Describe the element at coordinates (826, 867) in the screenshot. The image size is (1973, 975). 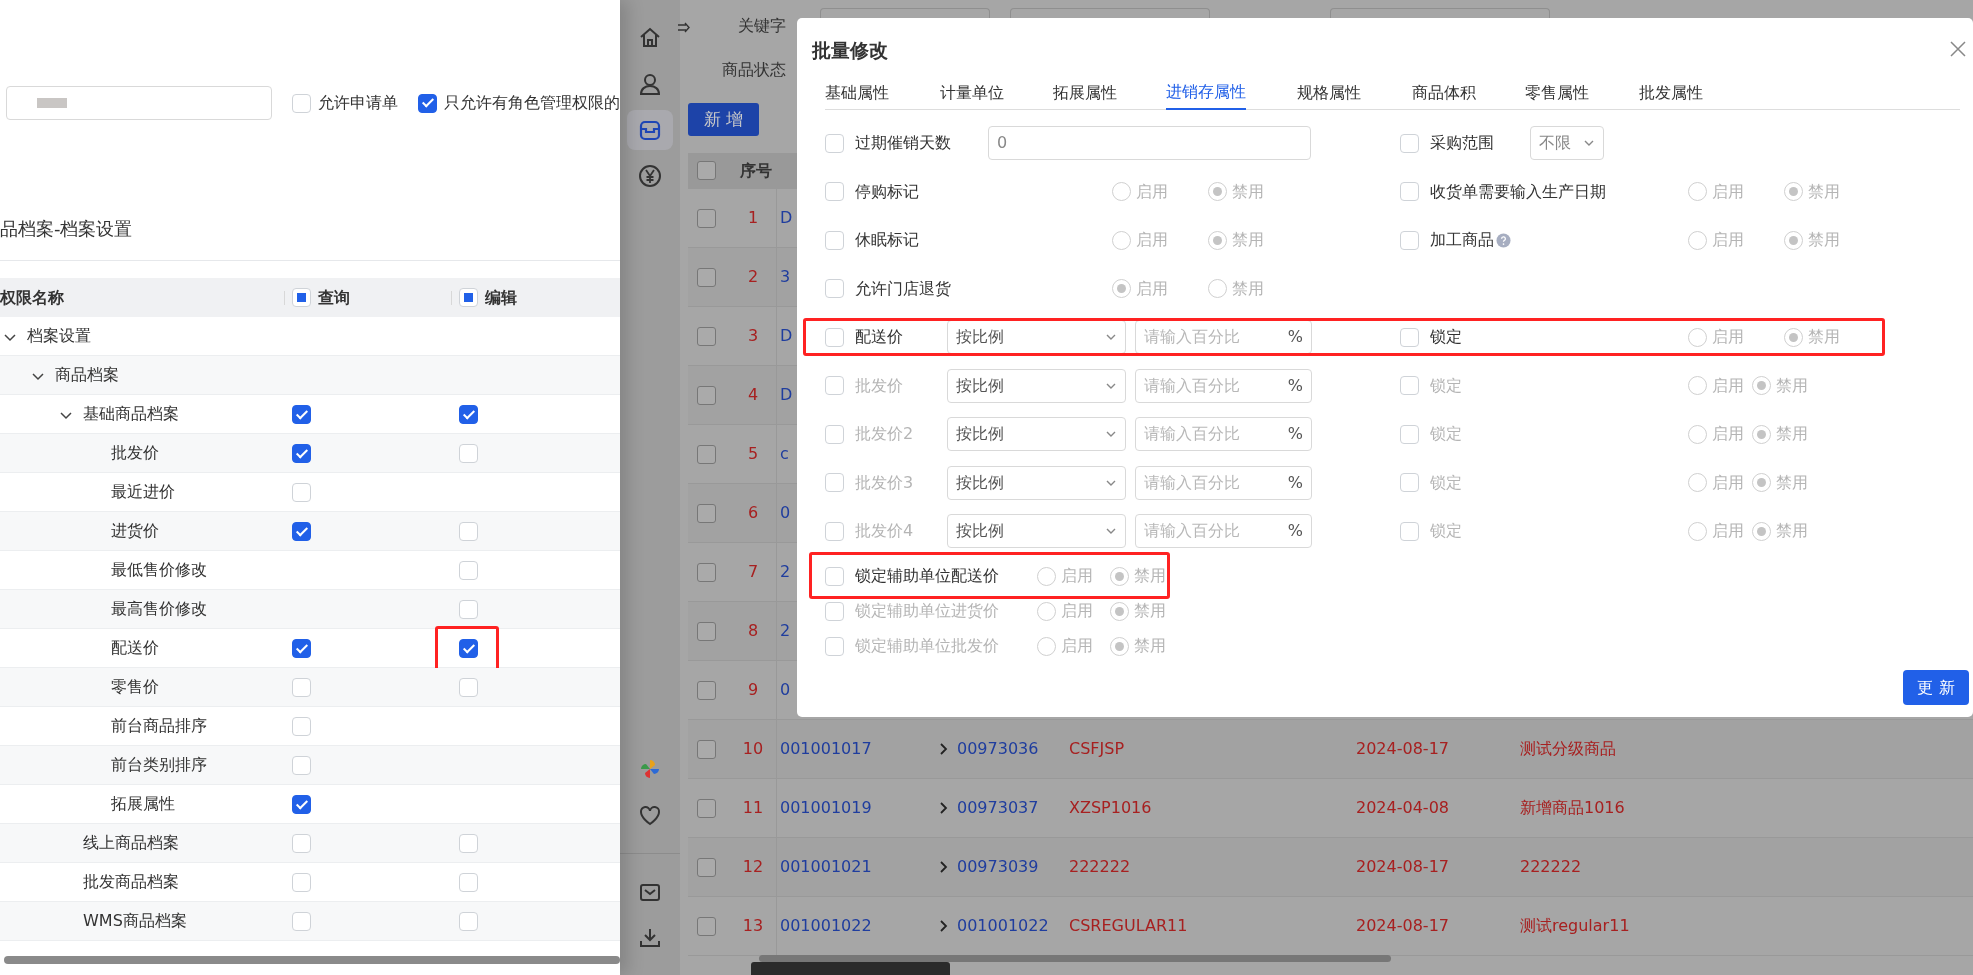
I see `code-link: 001001021` at that location.